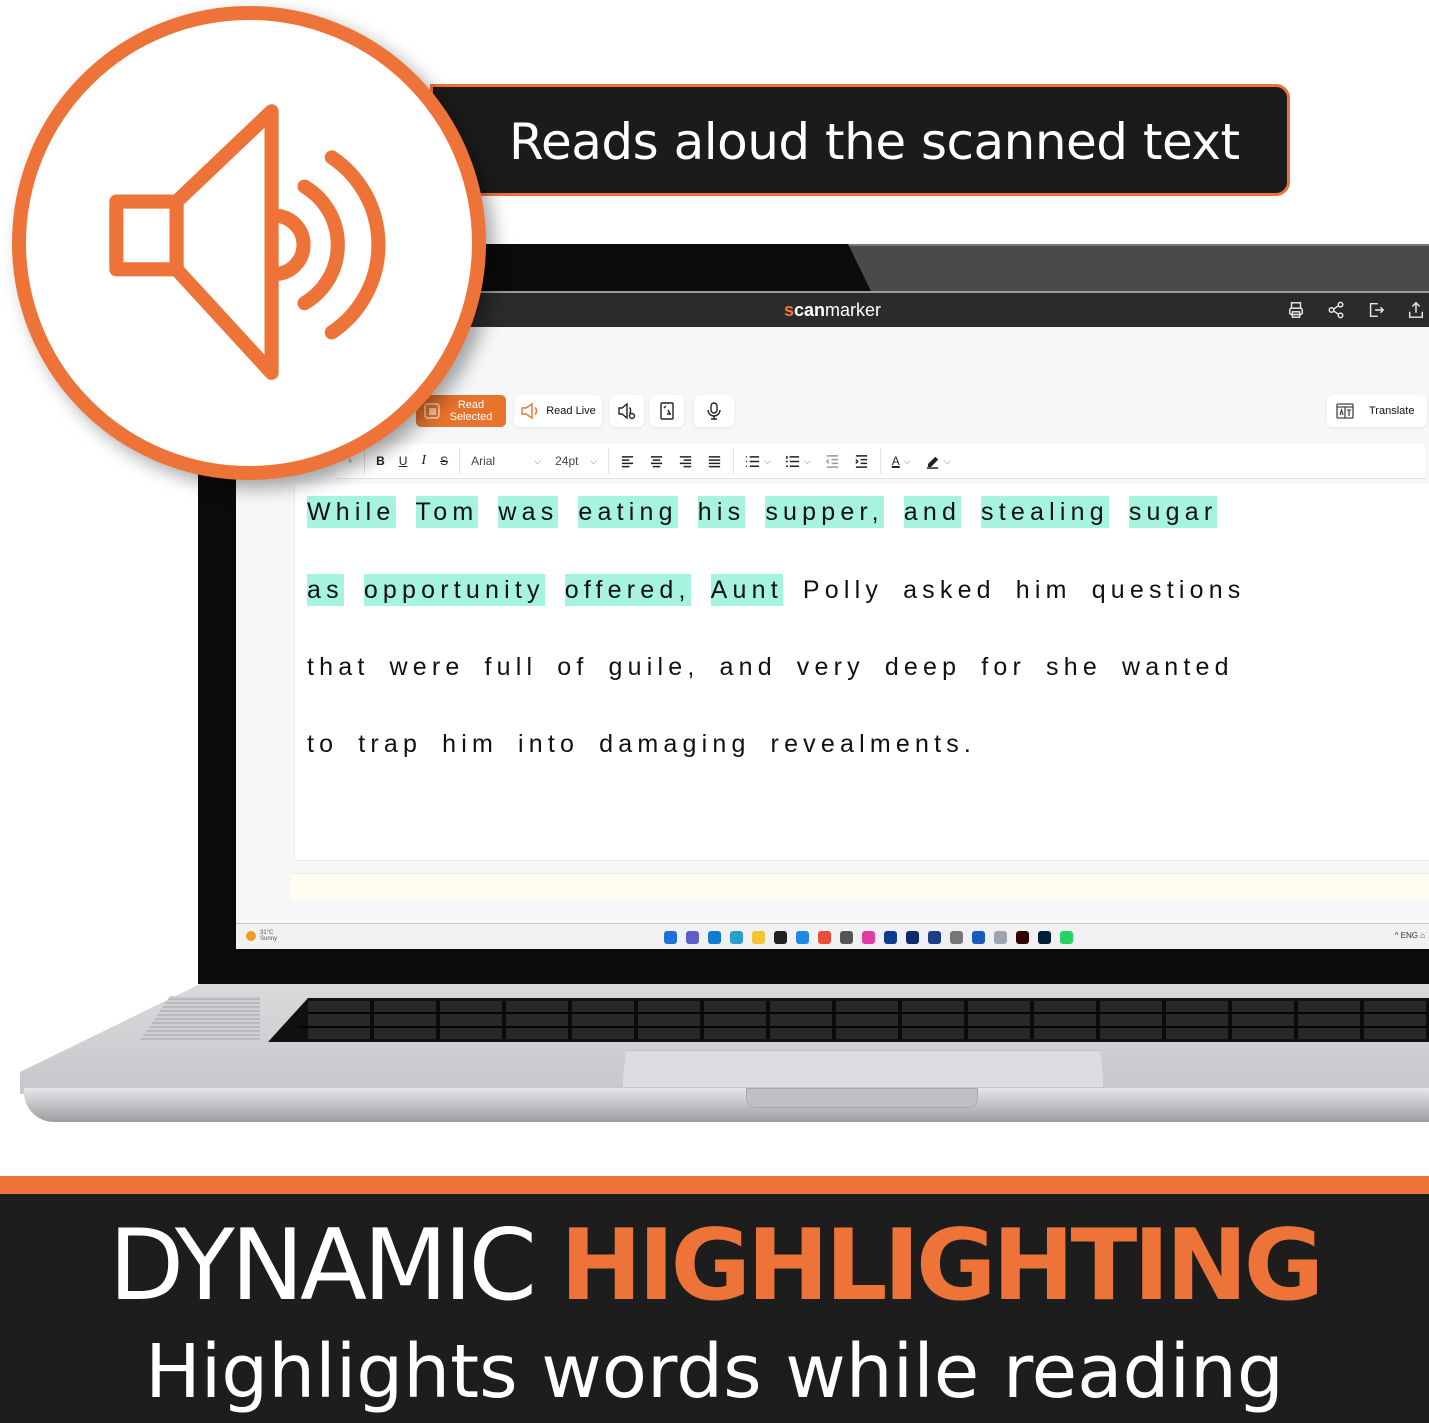 The width and height of the screenshot is (1429, 1423). What do you see at coordinates (1003, 667) in the screenshot?
I see `word: for` at bounding box center [1003, 667].